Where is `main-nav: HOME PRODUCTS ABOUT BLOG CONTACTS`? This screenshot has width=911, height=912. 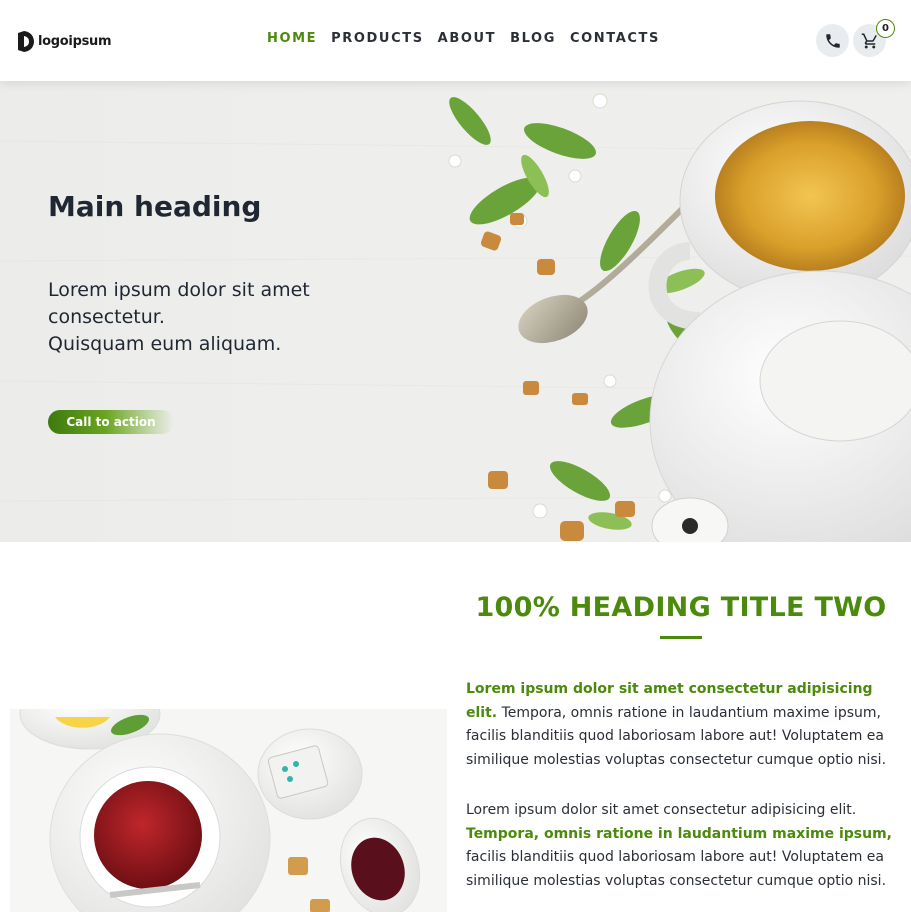
main-nav: HOME PRODUCTS ABOUT BLOG CONTACTS is located at coordinates (470, 38).